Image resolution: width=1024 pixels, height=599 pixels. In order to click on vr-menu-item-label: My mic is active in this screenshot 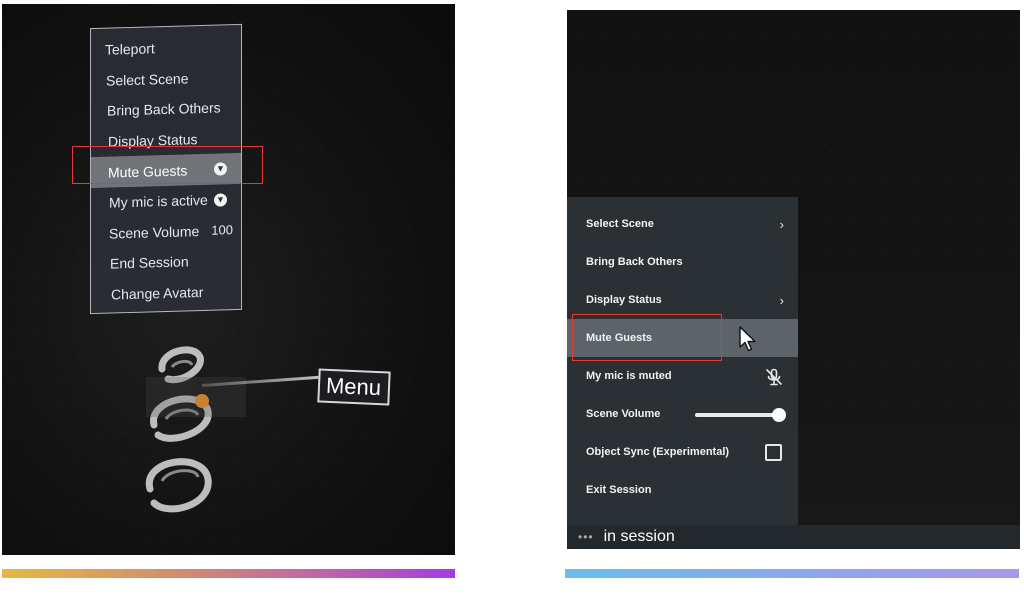, I will do `click(158, 201)`.